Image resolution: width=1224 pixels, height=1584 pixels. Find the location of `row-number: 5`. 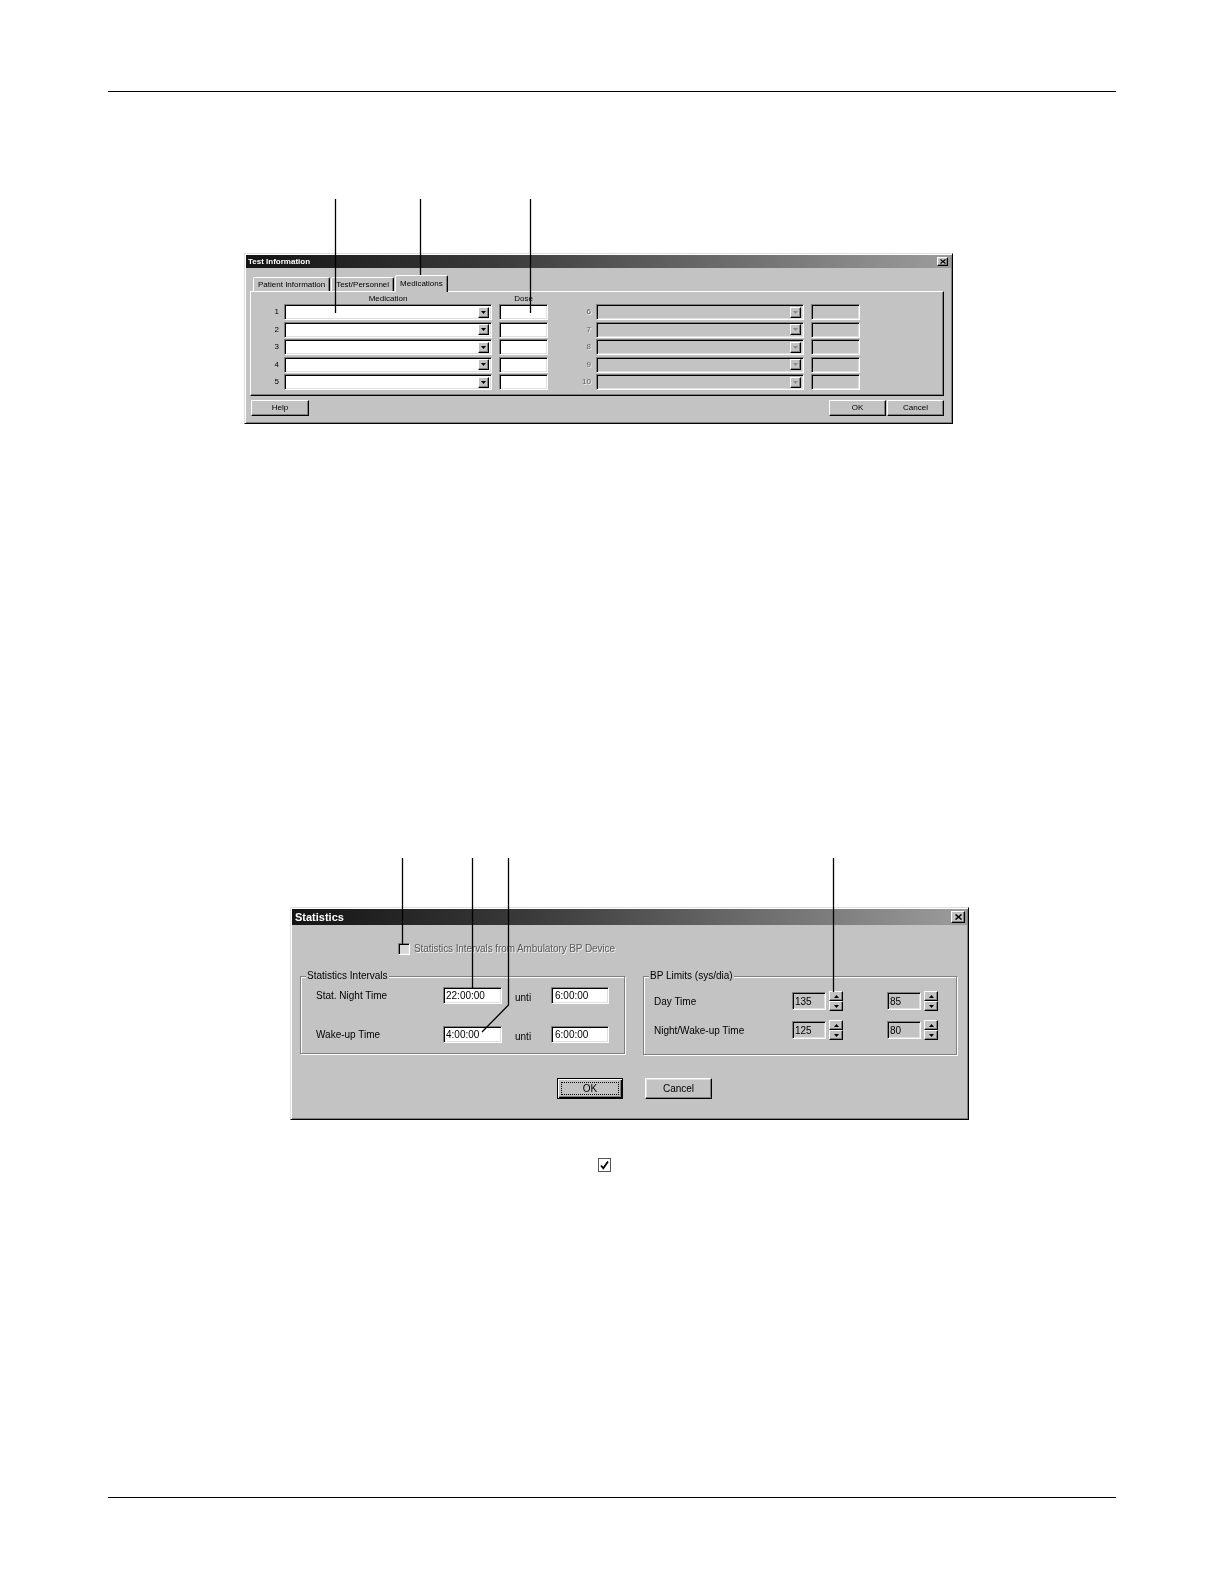

row-number: 5 is located at coordinates (276, 382).